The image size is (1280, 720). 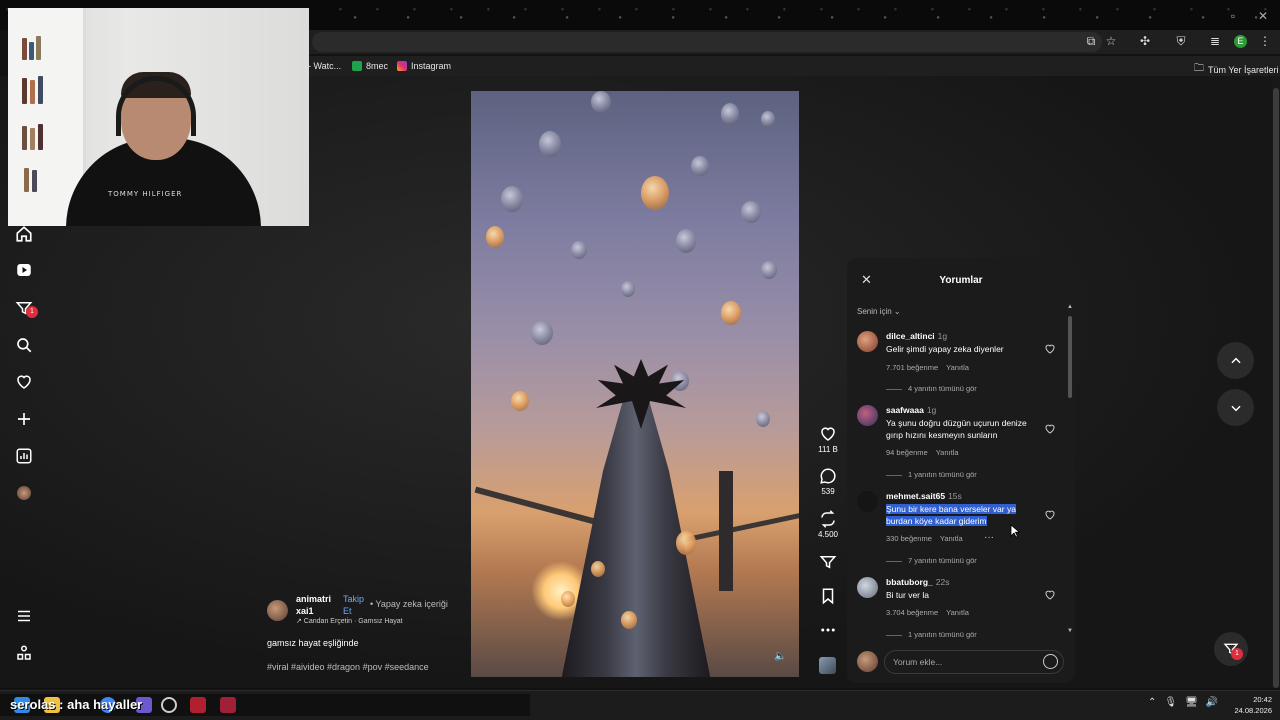 What do you see at coordinates (1237, 654) in the screenshot?
I see `inbox-float-badge: 1` at bounding box center [1237, 654].